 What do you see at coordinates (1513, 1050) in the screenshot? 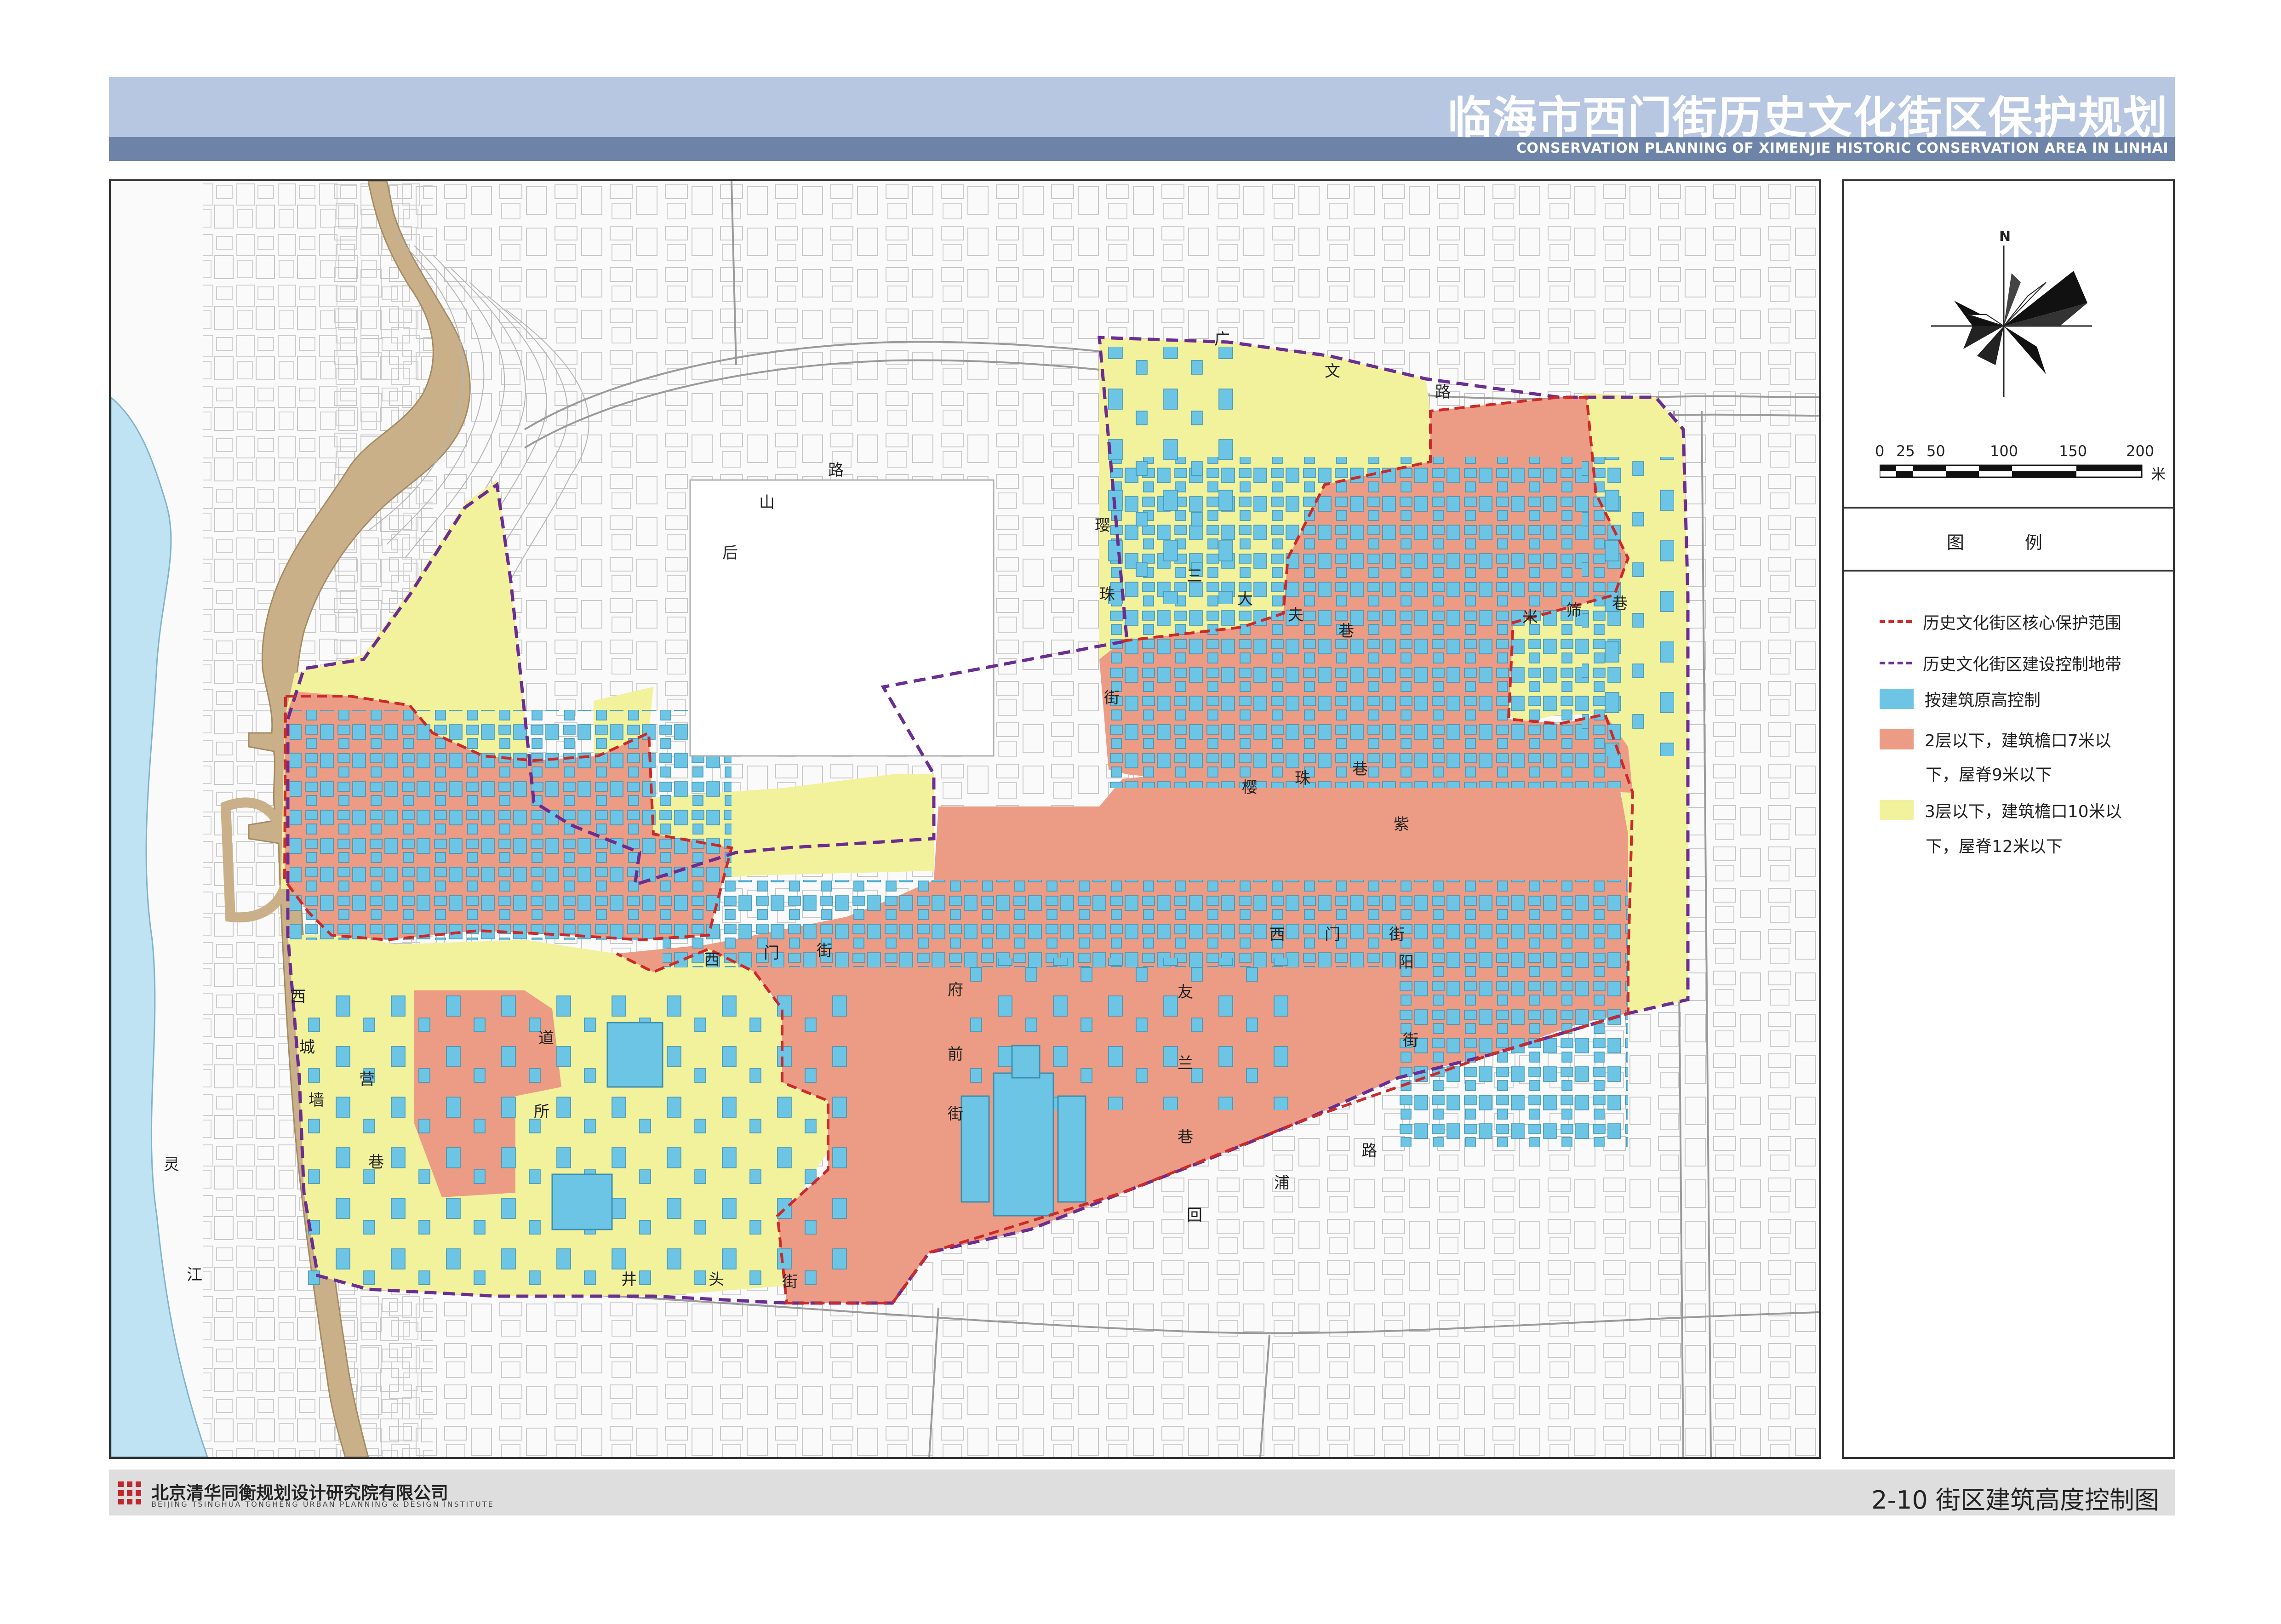
I see `bldg-cluster-east-south` at bounding box center [1513, 1050].